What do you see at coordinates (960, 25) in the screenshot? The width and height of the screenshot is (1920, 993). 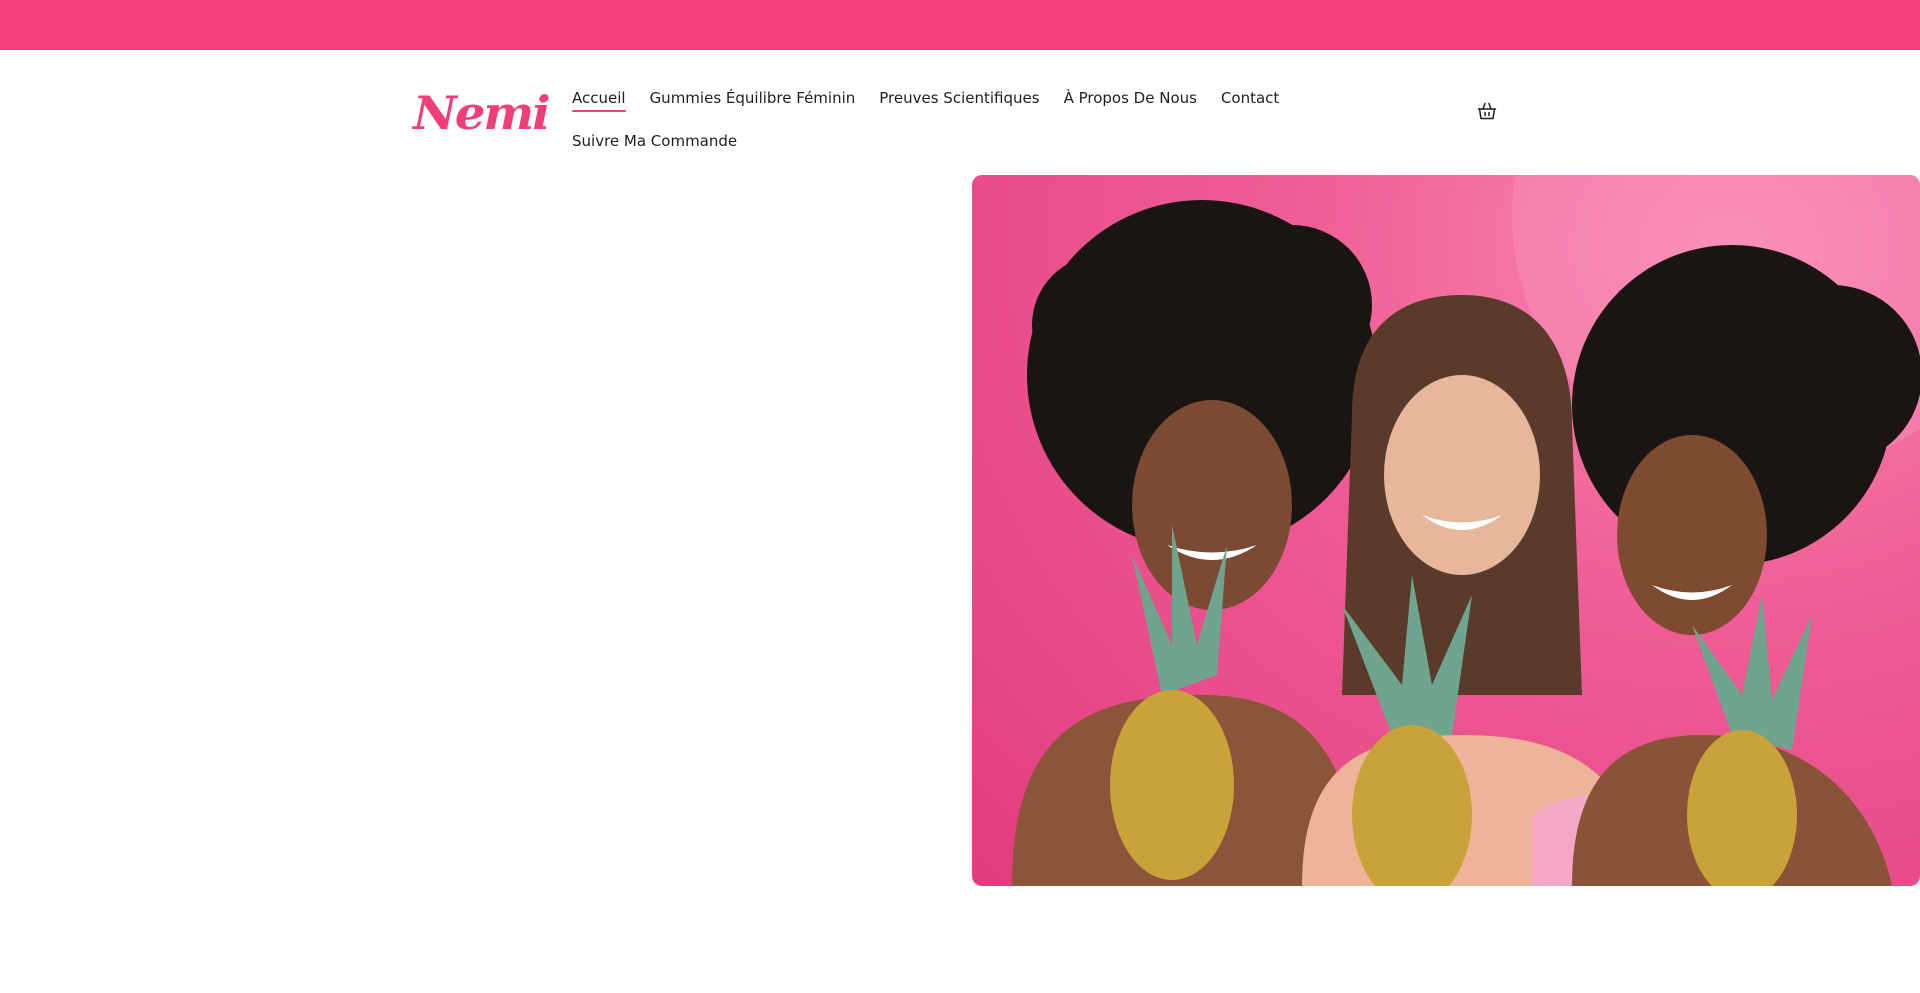 I see `announcement-bar` at bounding box center [960, 25].